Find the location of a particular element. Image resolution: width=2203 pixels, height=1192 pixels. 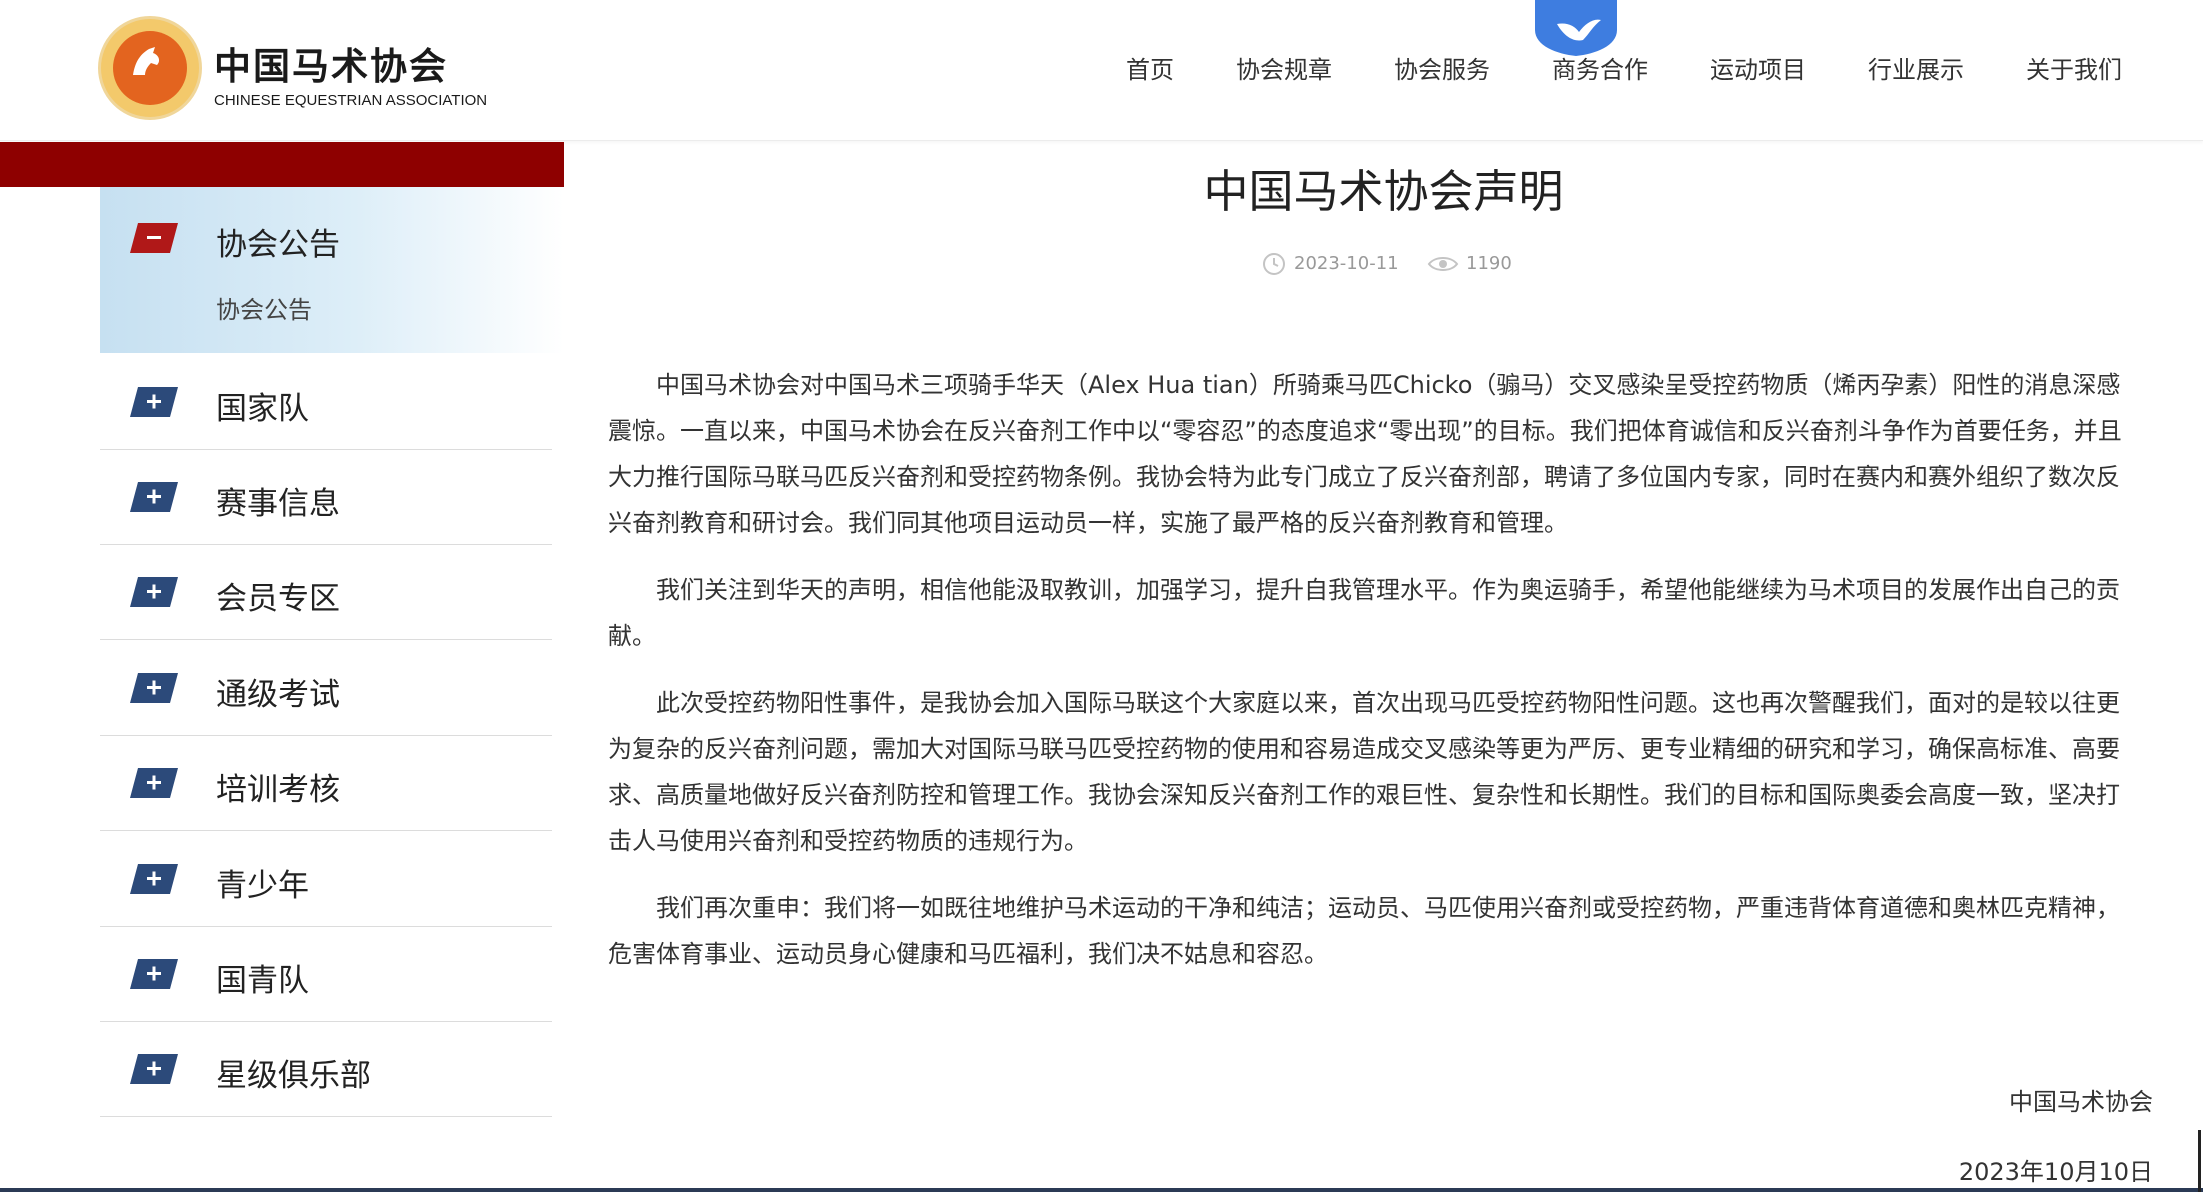

nav-services: 协会服务 is located at coordinates (1442, 67).